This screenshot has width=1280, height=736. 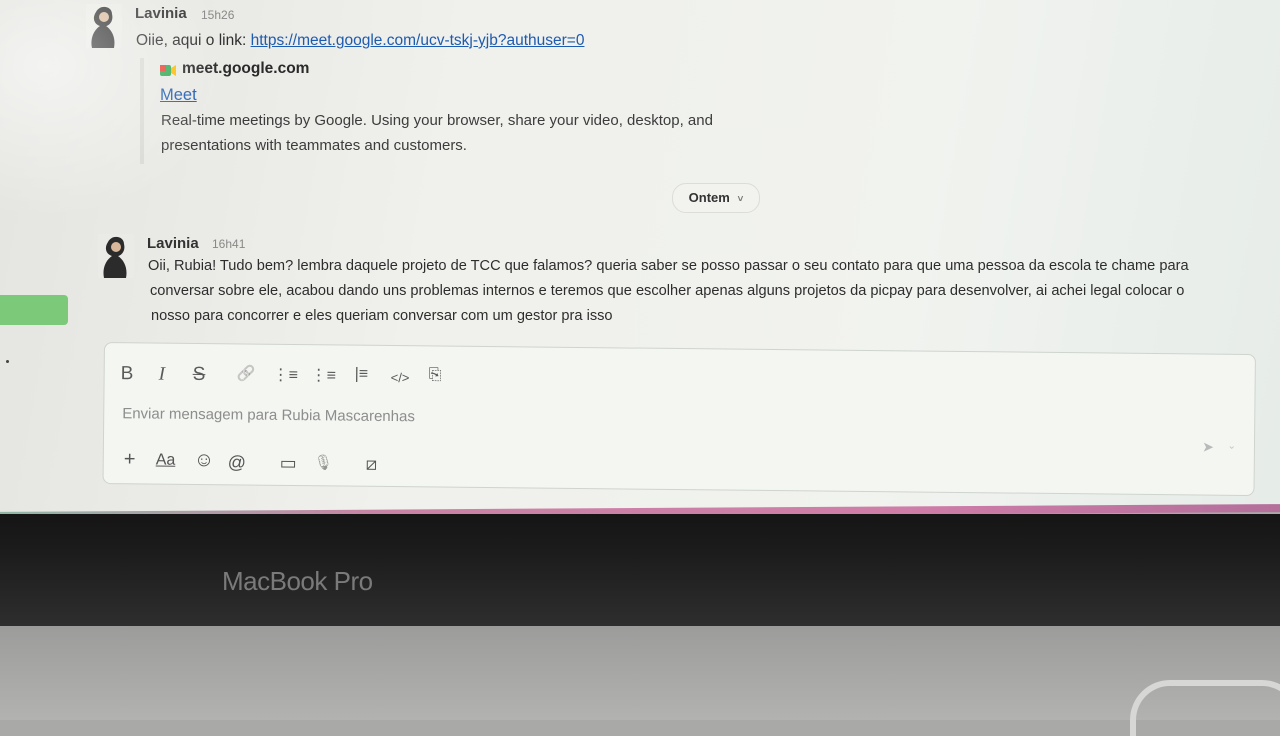 What do you see at coordinates (34, 310) in the screenshot?
I see `sidebar-active-indicator` at bounding box center [34, 310].